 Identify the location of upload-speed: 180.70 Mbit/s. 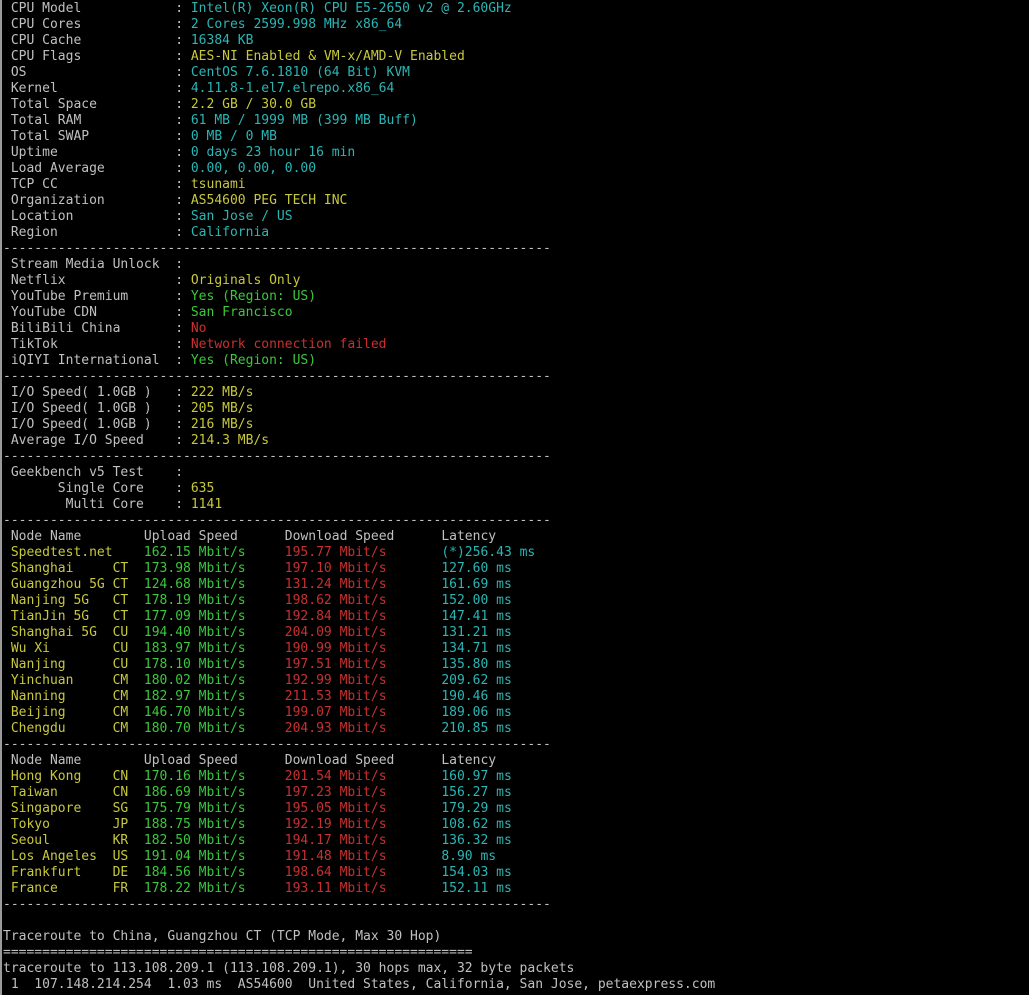
(214, 728).